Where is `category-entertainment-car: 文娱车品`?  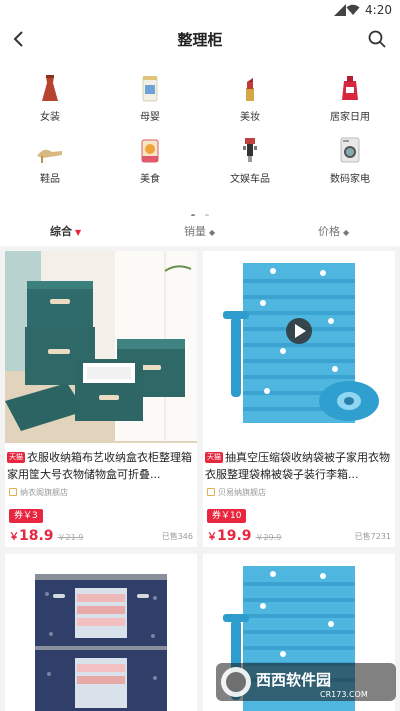 category-entertainment-car: 文娱车品 is located at coordinates (250, 159).